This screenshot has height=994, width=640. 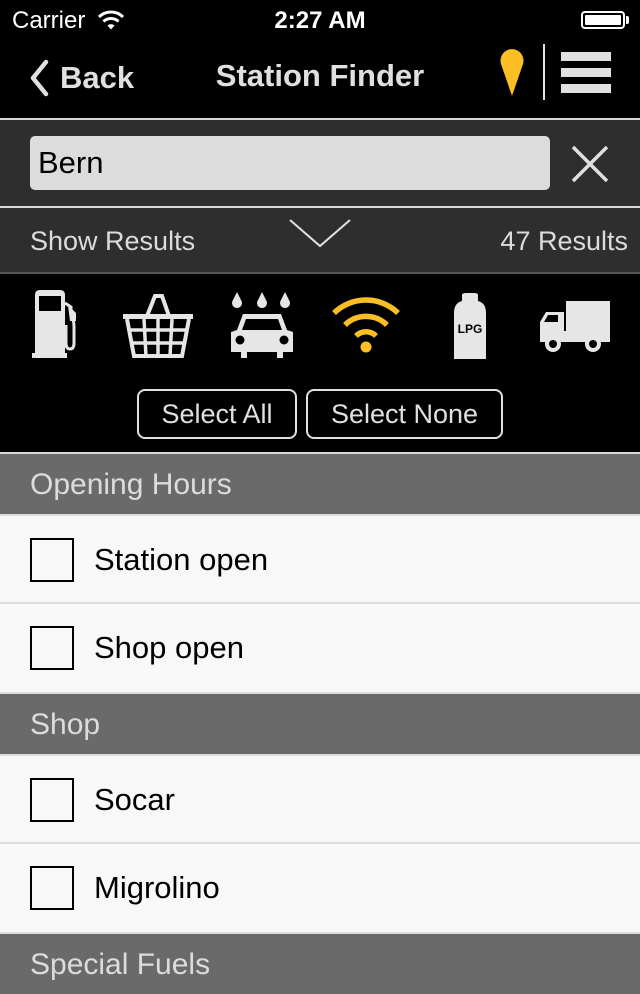 What do you see at coordinates (470, 329) in the screenshot?
I see `lpg-text: LPG` at bounding box center [470, 329].